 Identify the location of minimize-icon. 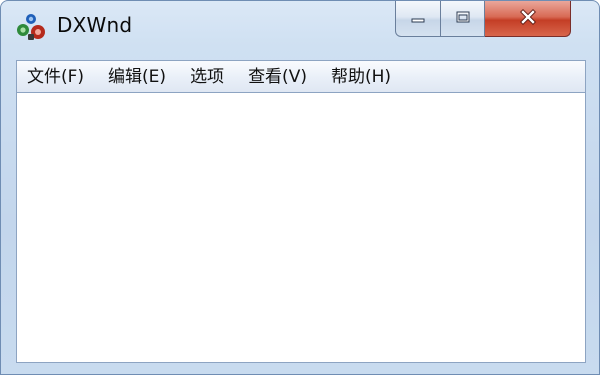
(418, 18).